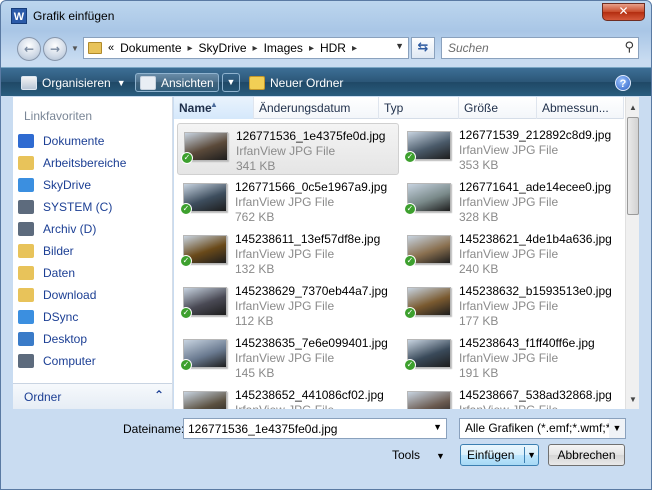 The image size is (652, 490). I want to click on breadcrumb-overflow: «, so click(111, 48).